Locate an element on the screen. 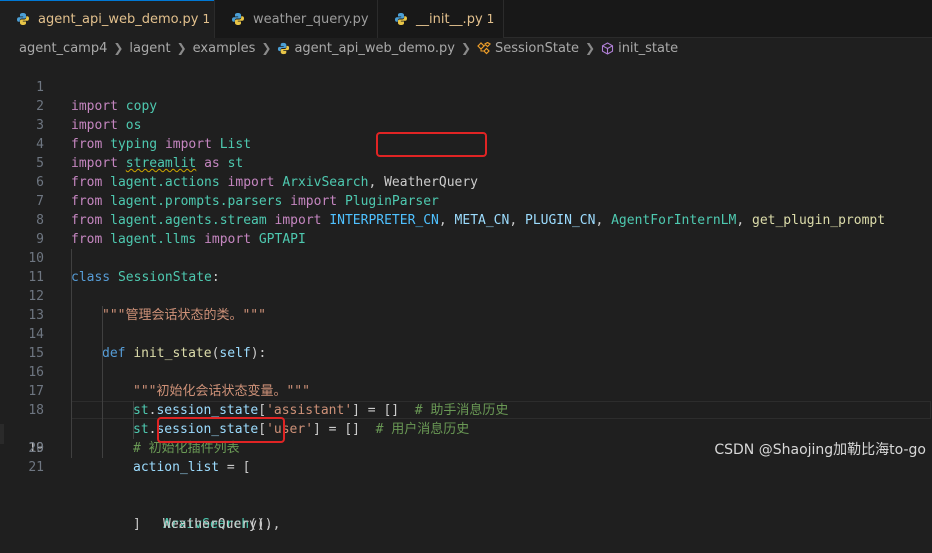  tab-agent-api-web-demo: agent_api_web_demo.py 1 ✕ is located at coordinates (116, 19).